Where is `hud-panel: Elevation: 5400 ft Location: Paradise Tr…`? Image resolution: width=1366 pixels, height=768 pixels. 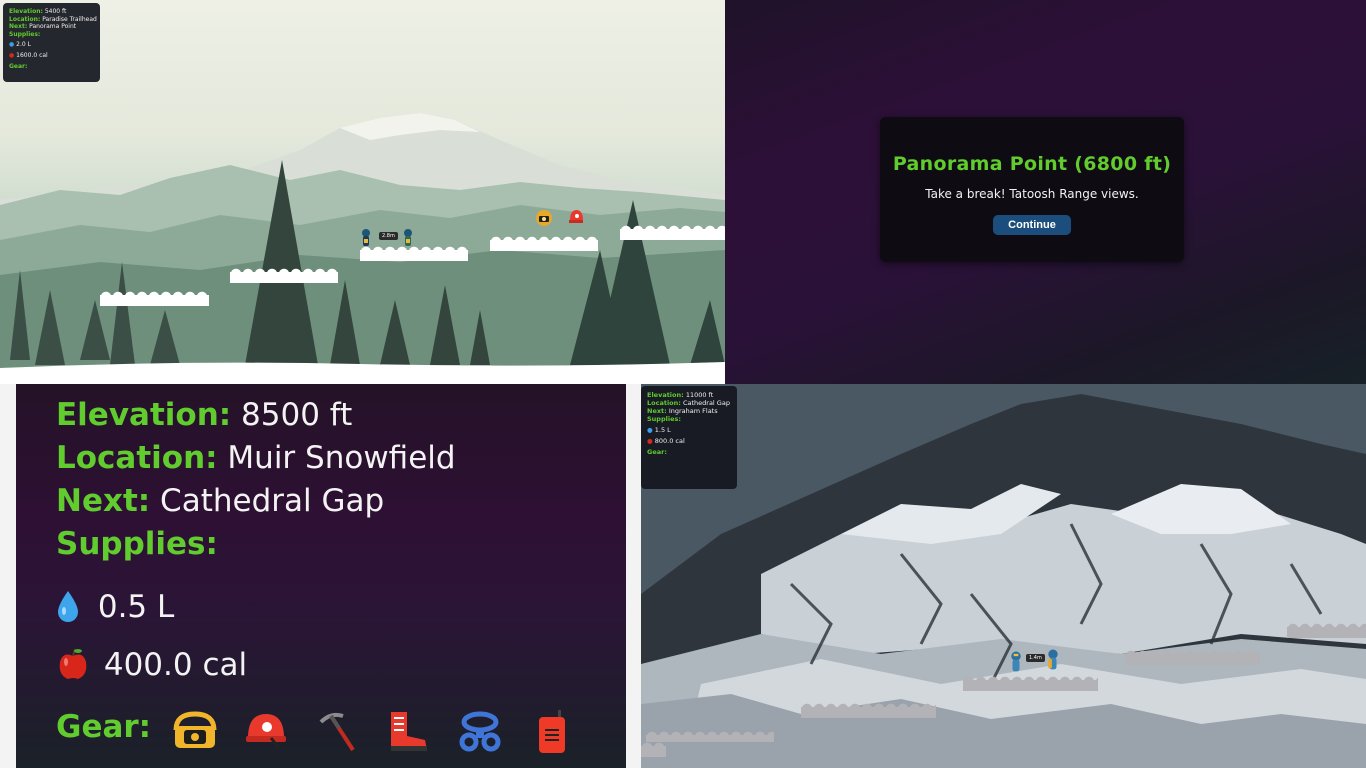 hud-panel: Elevation: 5400 ft Location: Paradise Tr… is located at coordinates (51, 42).